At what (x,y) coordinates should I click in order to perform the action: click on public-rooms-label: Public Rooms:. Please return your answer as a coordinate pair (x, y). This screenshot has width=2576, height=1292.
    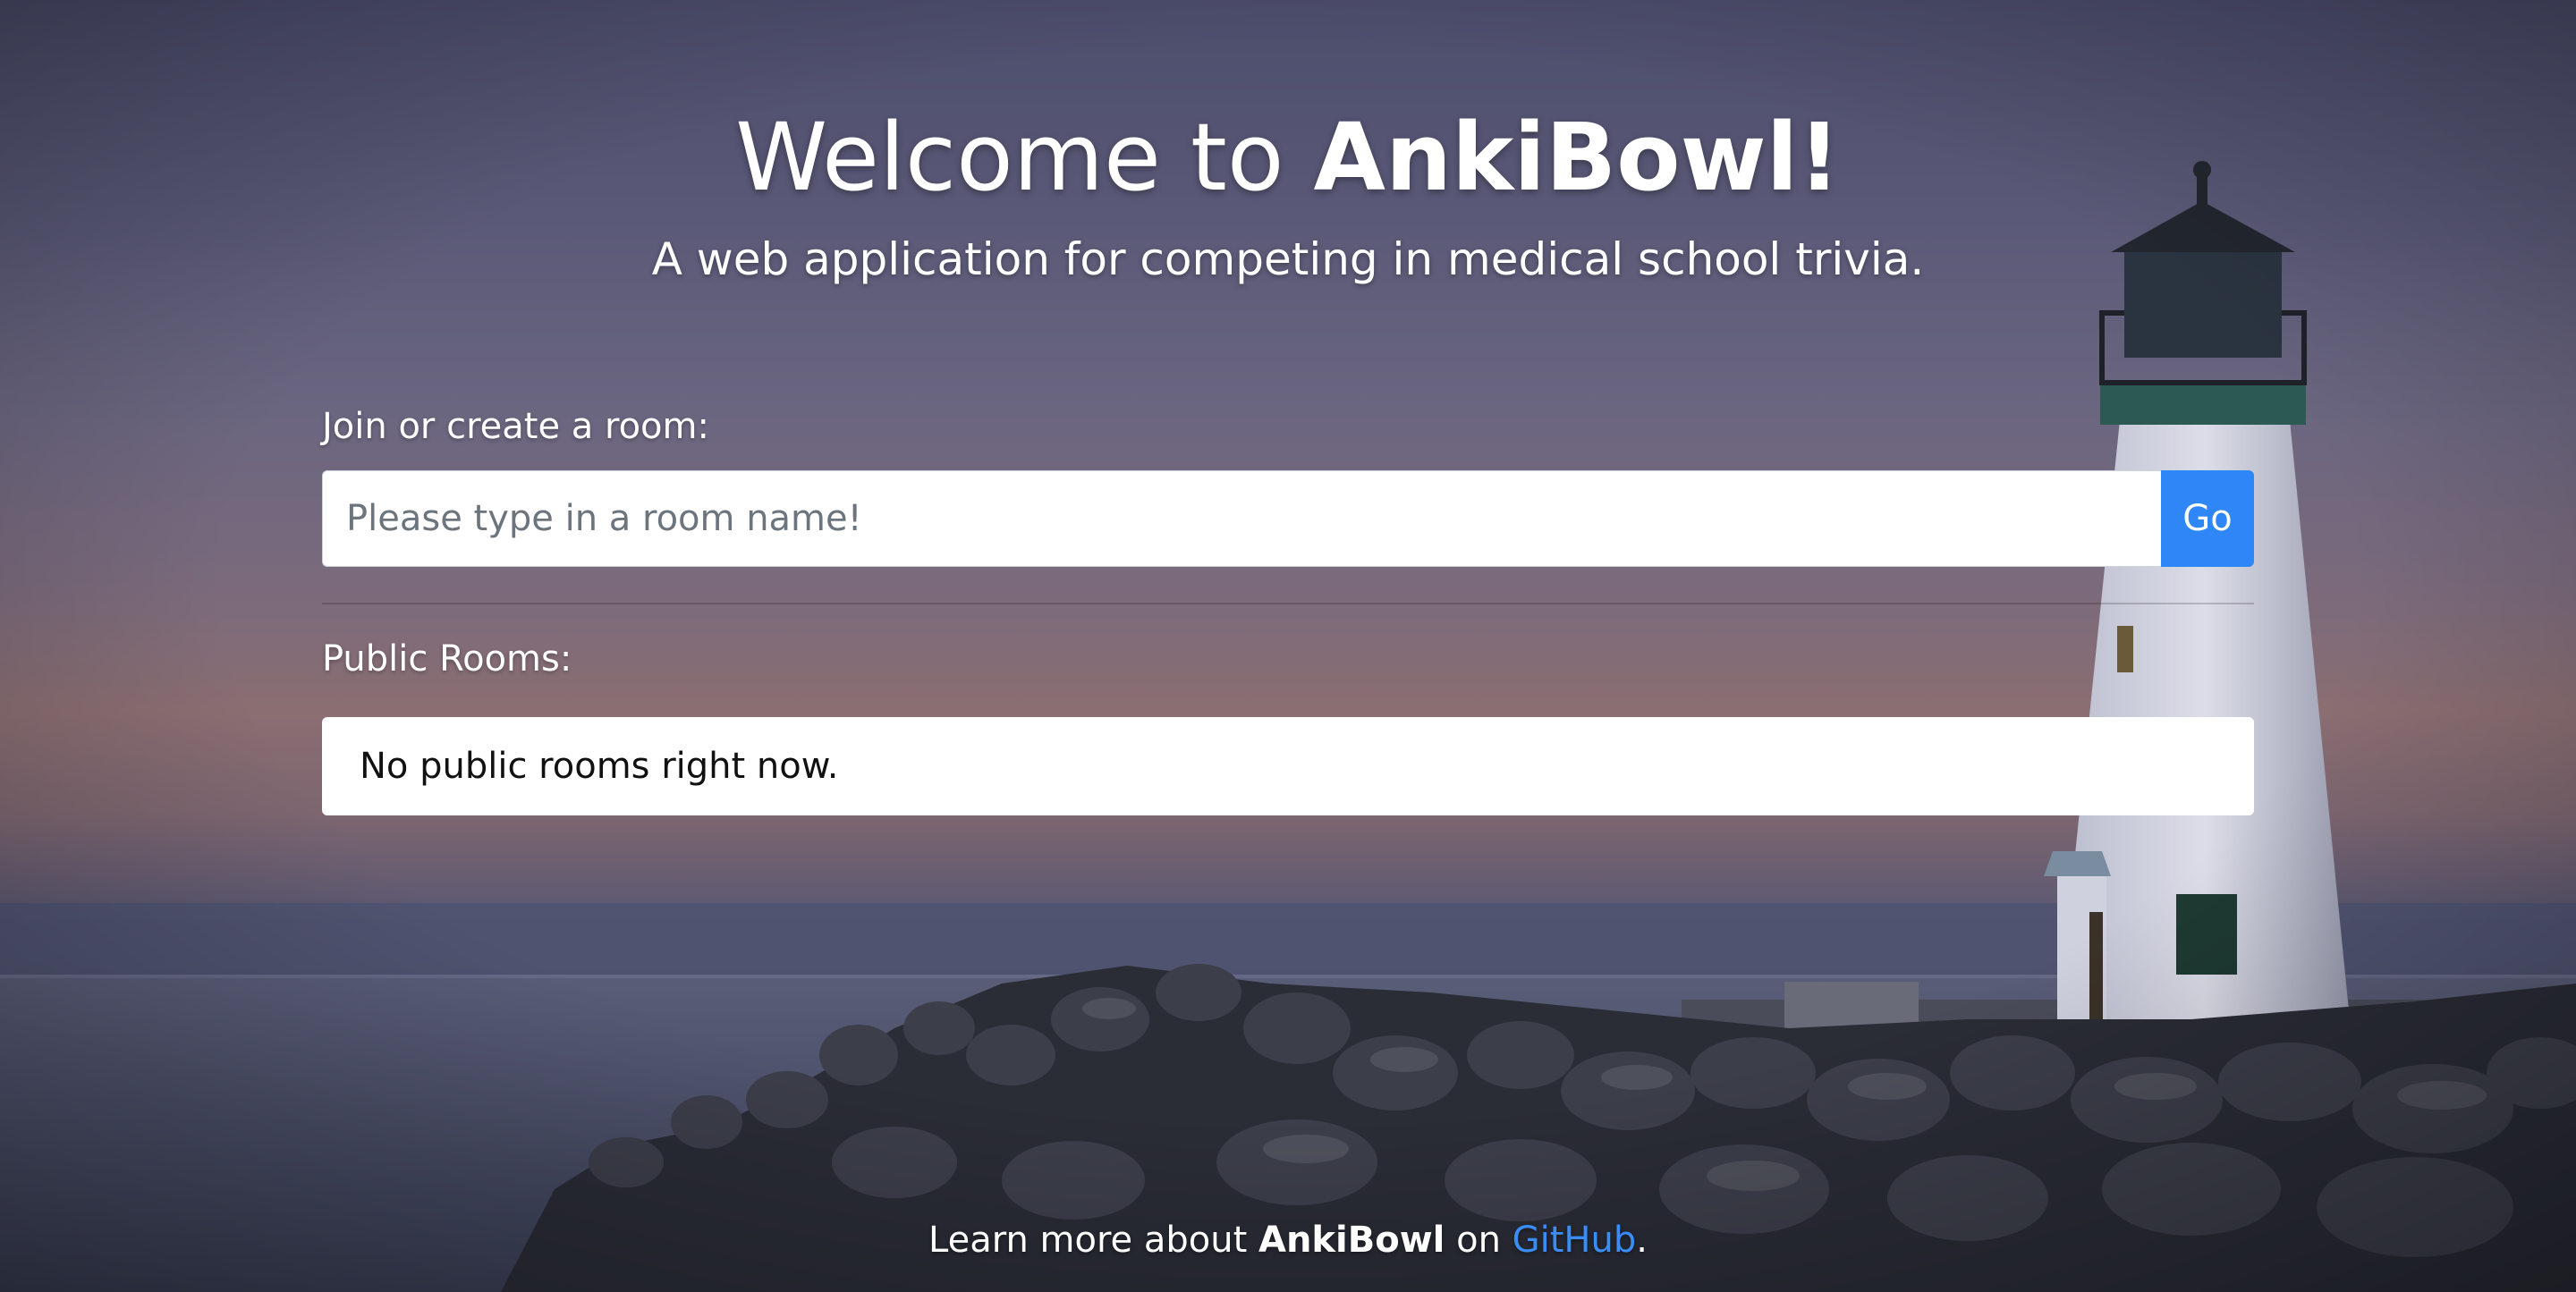
    Looking at the image, I should click on (447, 659).